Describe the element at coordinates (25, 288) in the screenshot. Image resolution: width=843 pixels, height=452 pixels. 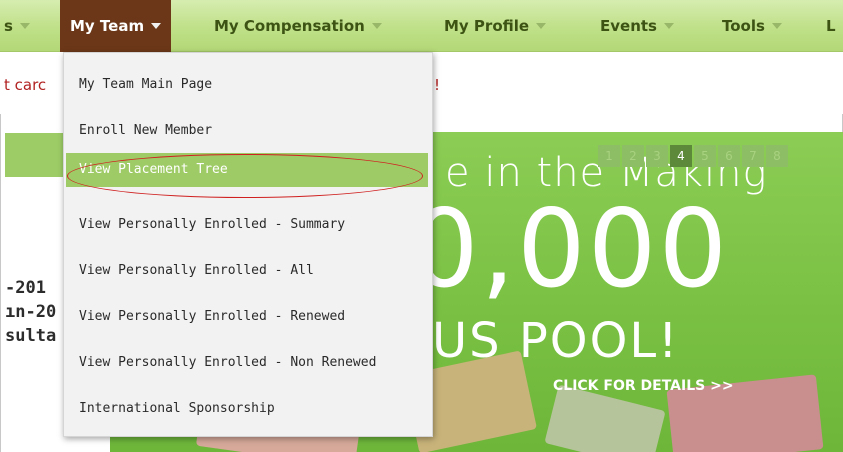
I see `left-text-line: -201` at that location.